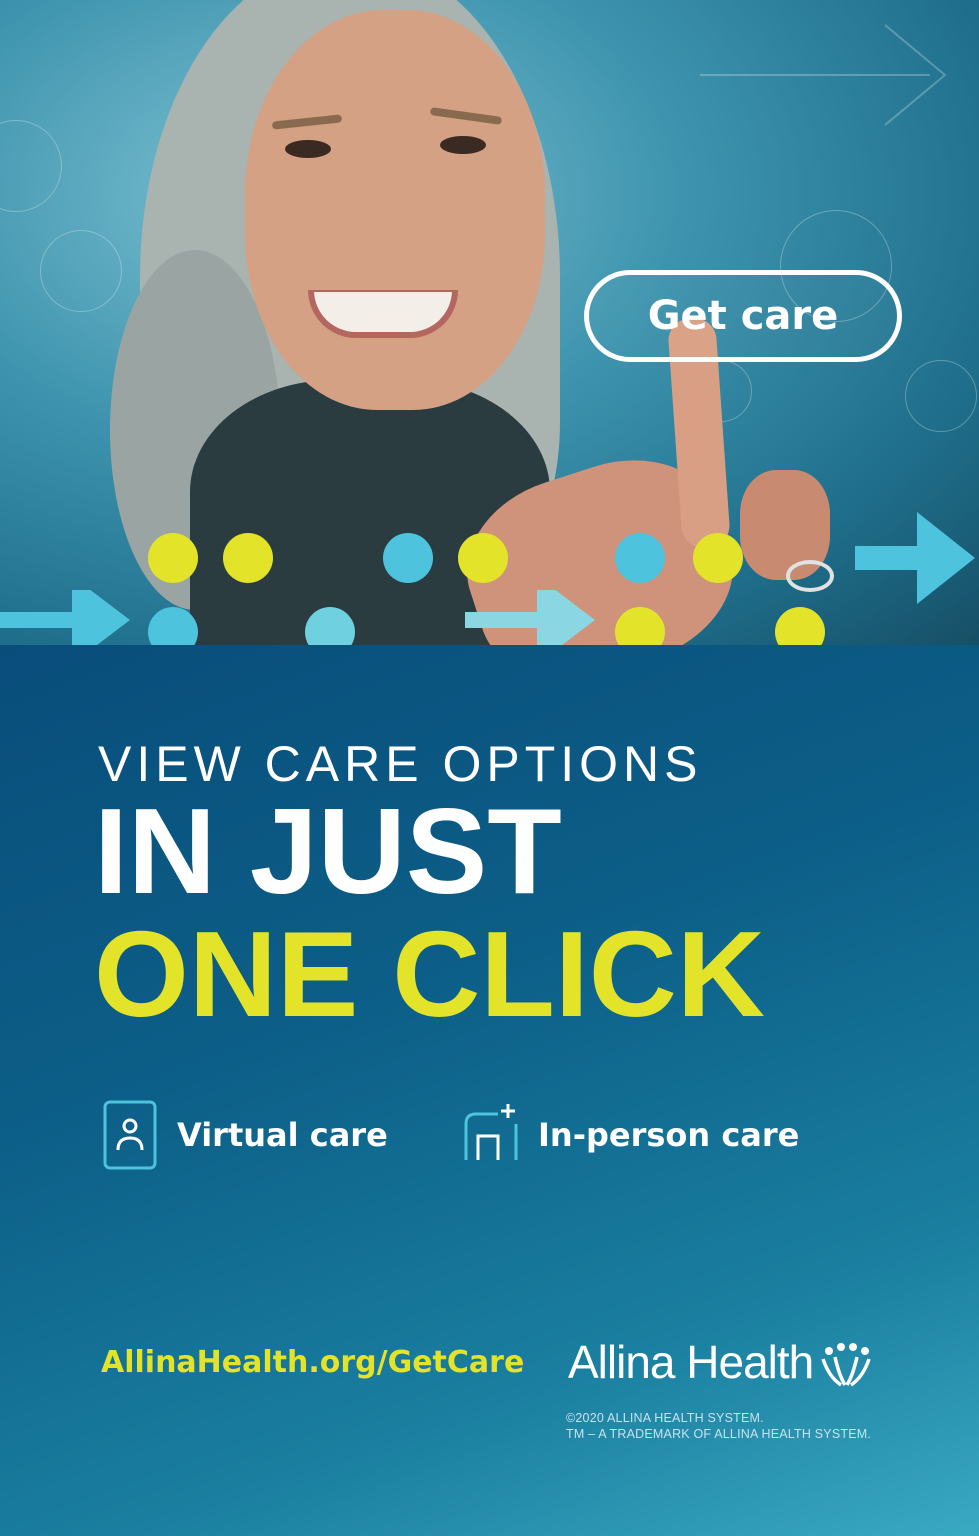 This screenshot has width=979, height=1536. I want to click on arrow-outline-icon, so click(823, 75).